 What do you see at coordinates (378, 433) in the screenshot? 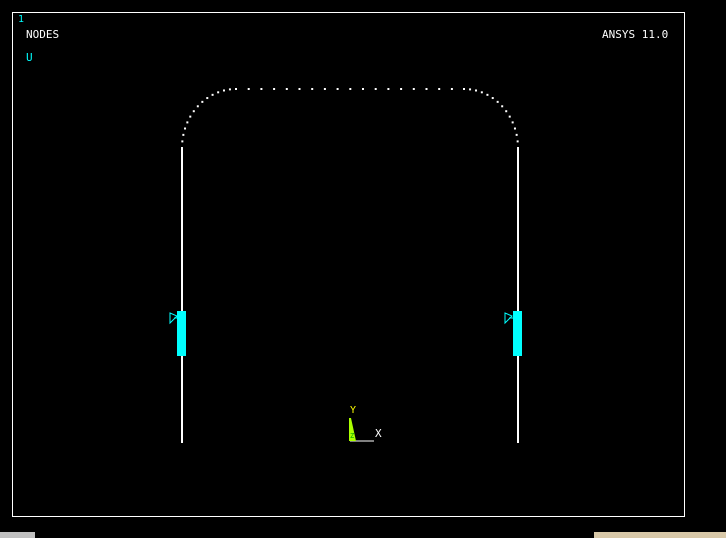
I see `triad-x-label: X` at bounding box center [378, 433].